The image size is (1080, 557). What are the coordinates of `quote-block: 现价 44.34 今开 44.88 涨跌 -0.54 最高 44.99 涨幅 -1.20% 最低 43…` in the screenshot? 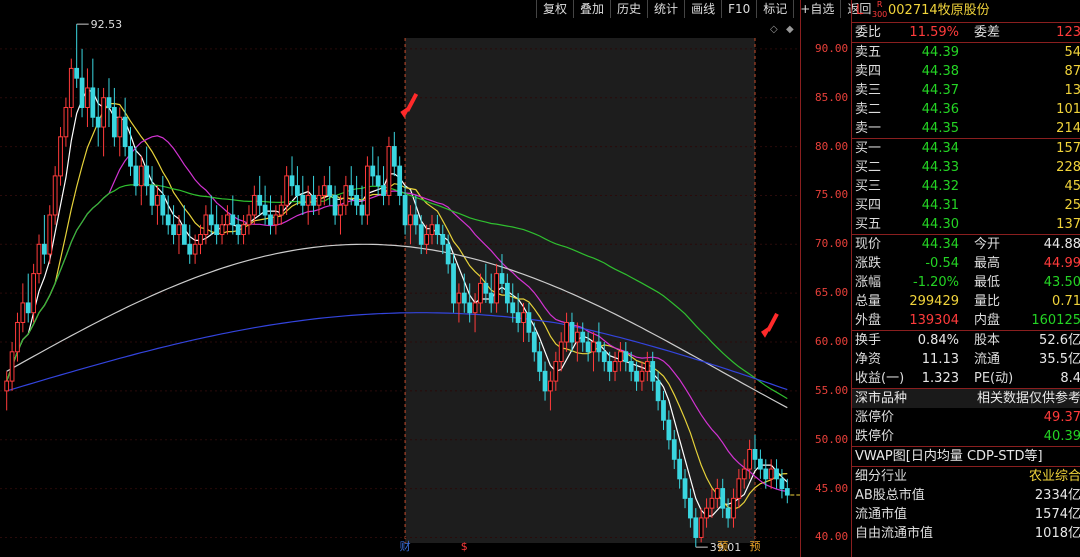 It's located at (966, 282).